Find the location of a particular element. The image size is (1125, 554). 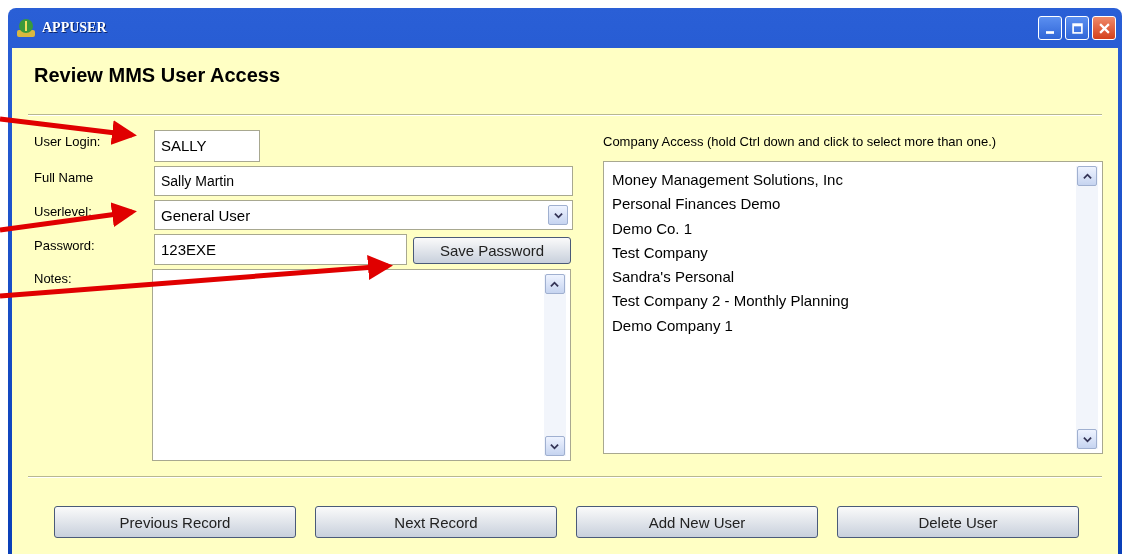

record-button: Delete User is located at coordinates (958, 522).